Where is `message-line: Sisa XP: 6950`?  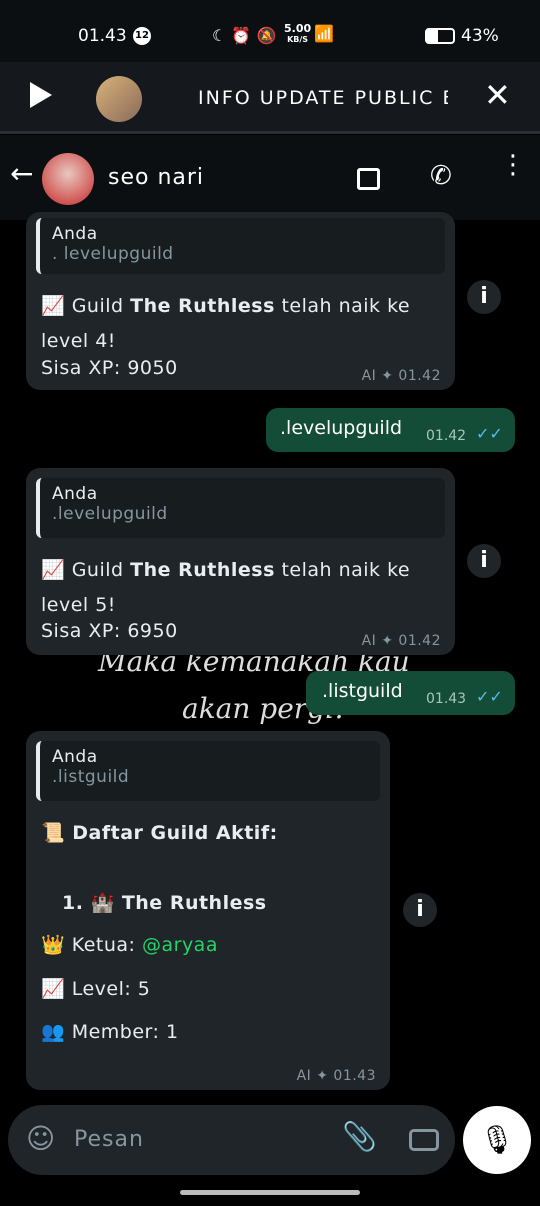 message-line: Sisa XP: 6950 is located at coordinates (109, 631).